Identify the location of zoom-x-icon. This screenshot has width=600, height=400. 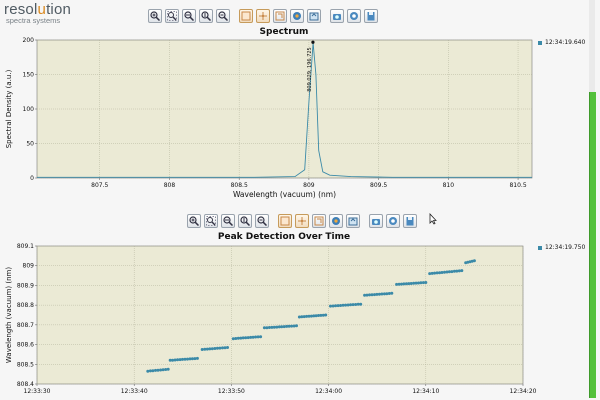
(228, 221).